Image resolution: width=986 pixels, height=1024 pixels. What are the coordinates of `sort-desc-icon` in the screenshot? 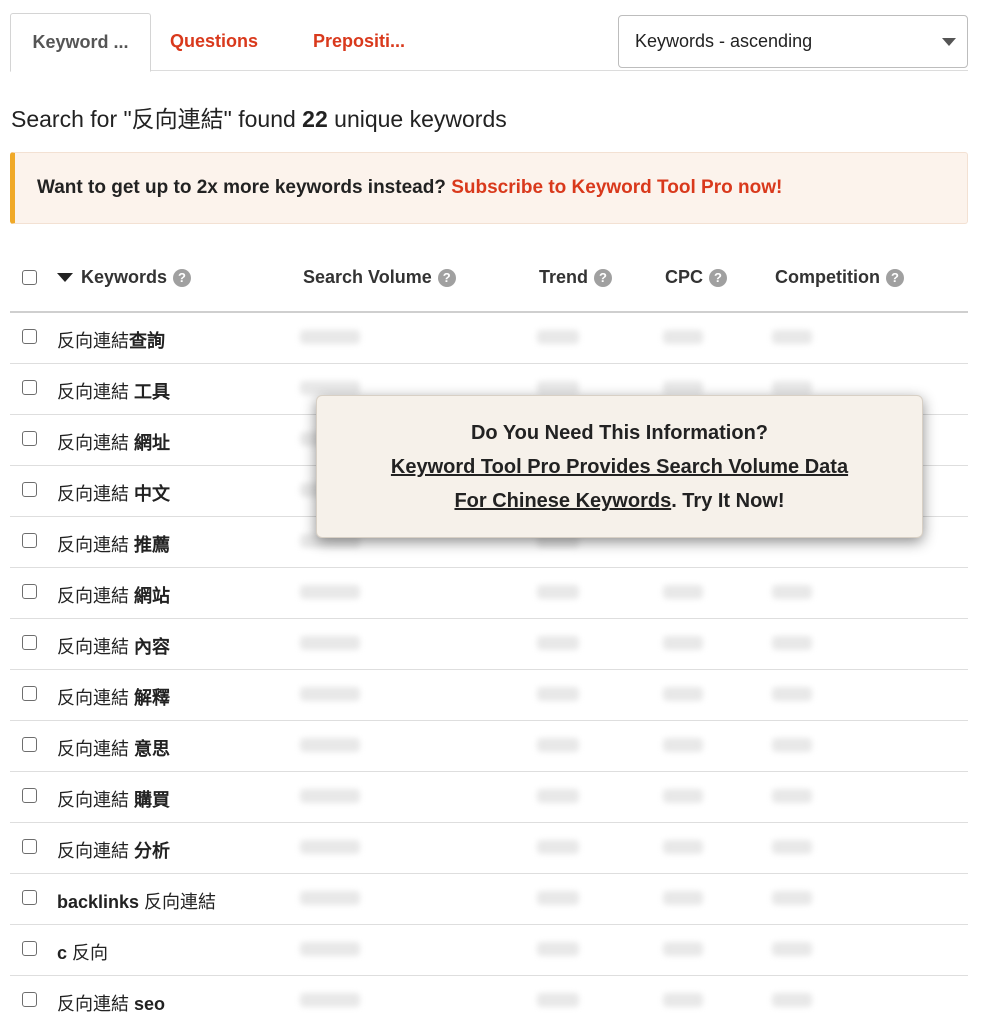 It's located at (65, 277).